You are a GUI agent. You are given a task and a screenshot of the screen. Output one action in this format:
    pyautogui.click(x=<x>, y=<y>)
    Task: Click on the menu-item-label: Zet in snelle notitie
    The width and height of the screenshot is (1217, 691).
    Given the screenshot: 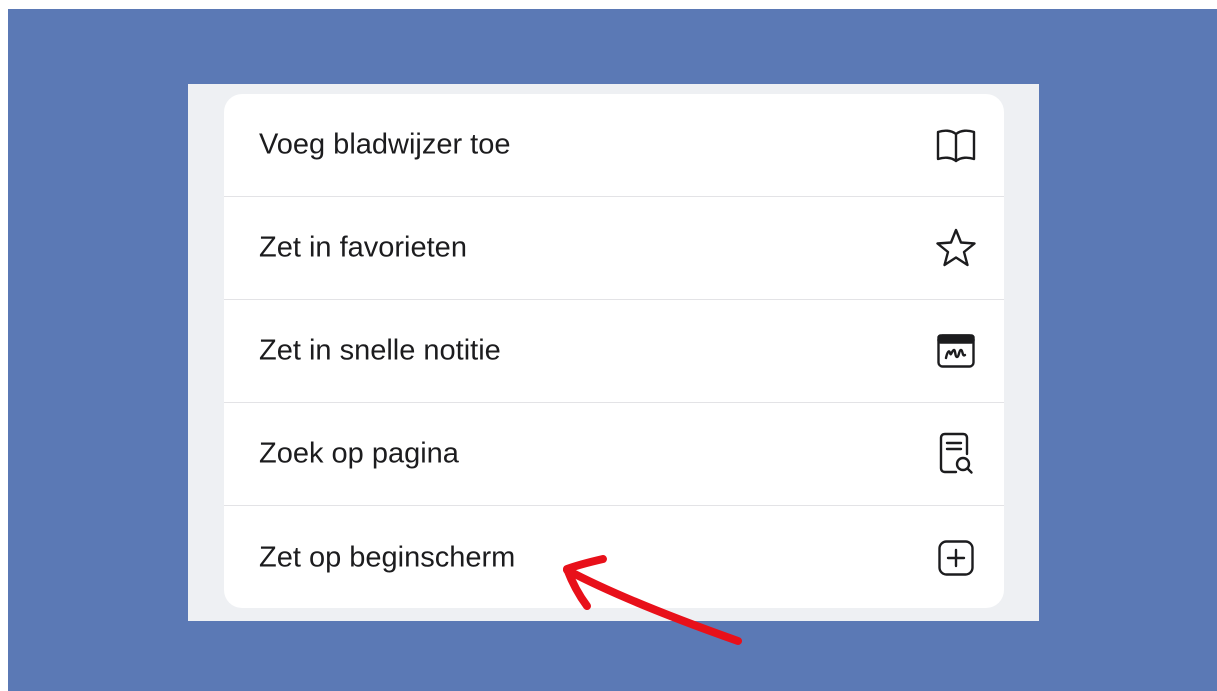 What is the action you would take?
    pyautogui.click(x=380, y=350)
    